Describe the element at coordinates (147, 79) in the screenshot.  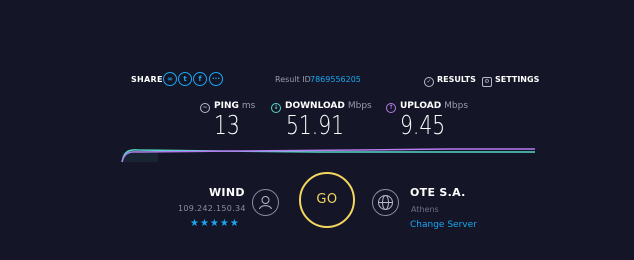
I see `share-label: SHARE` at that location.